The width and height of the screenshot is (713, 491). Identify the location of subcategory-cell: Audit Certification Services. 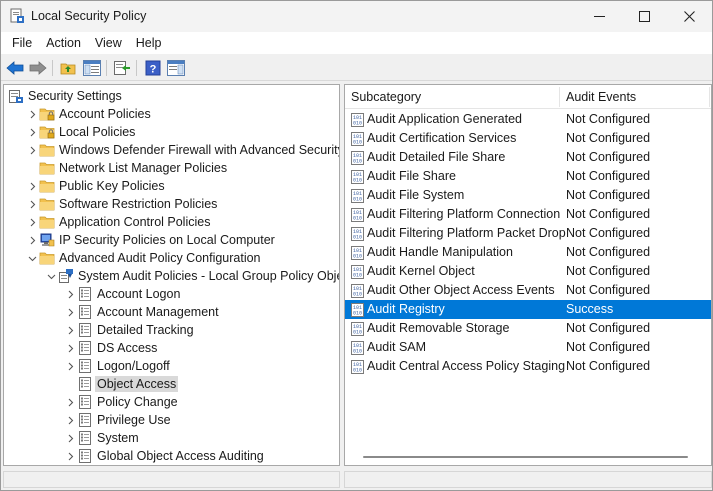
(442, 138).